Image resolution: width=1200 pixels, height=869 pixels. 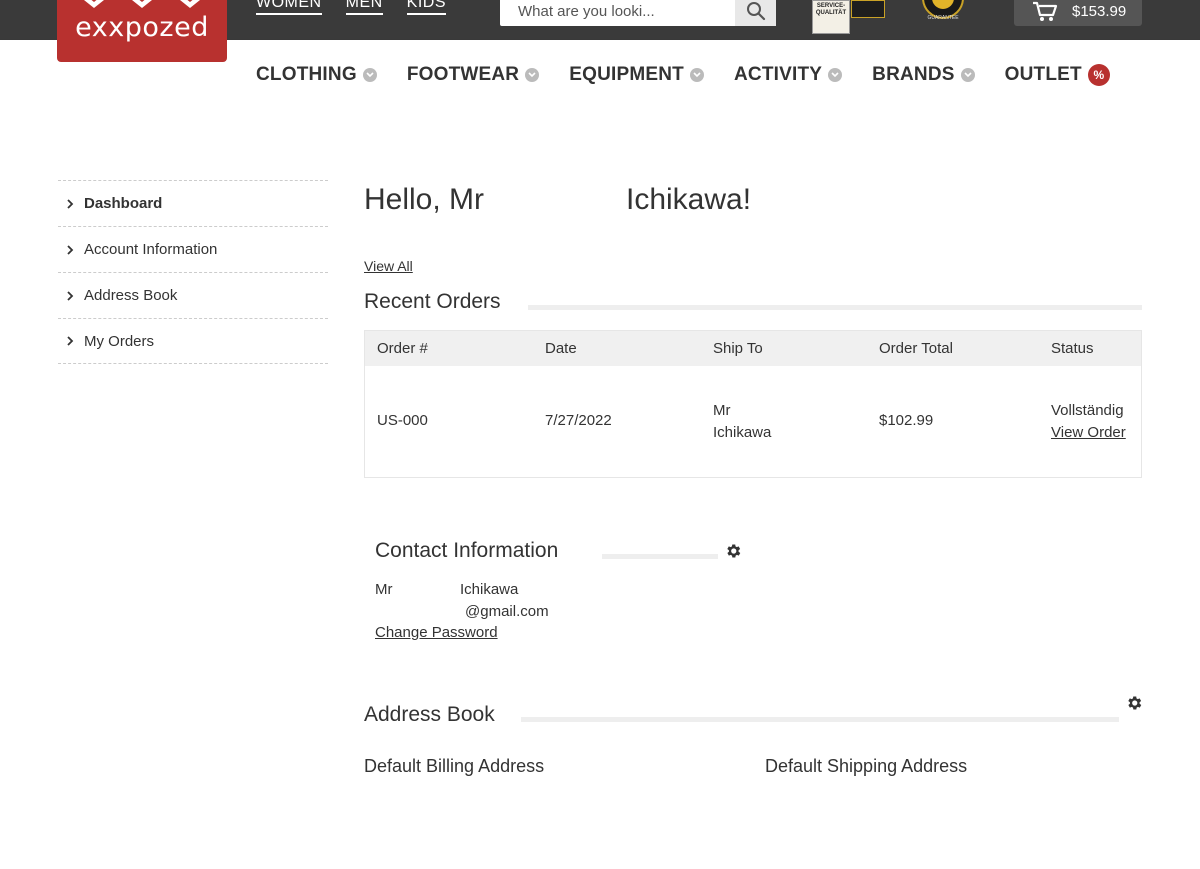 What do you see at coordinates (384, 589) in the screenshot?
I see `contact-name-prefix: Mr` at bounding box center [384, 589].